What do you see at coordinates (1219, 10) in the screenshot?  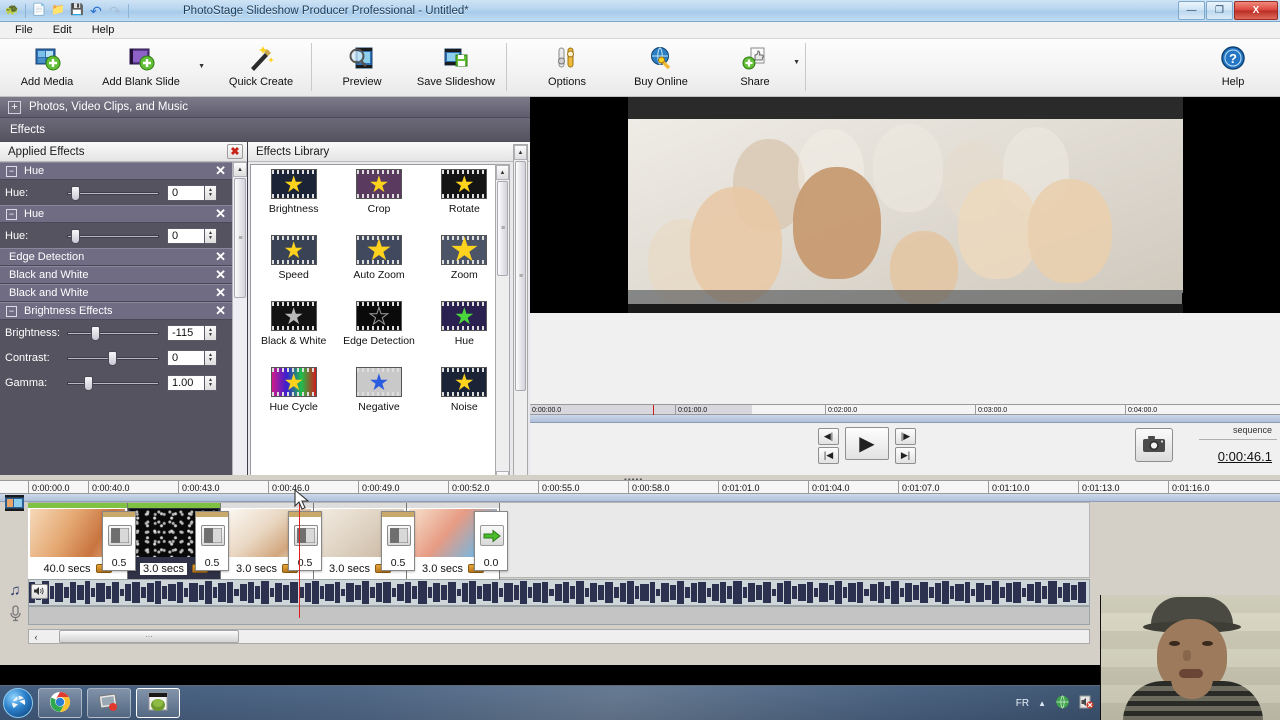 I see `maximize-button: ❐` at bounding box center [1219, 10].